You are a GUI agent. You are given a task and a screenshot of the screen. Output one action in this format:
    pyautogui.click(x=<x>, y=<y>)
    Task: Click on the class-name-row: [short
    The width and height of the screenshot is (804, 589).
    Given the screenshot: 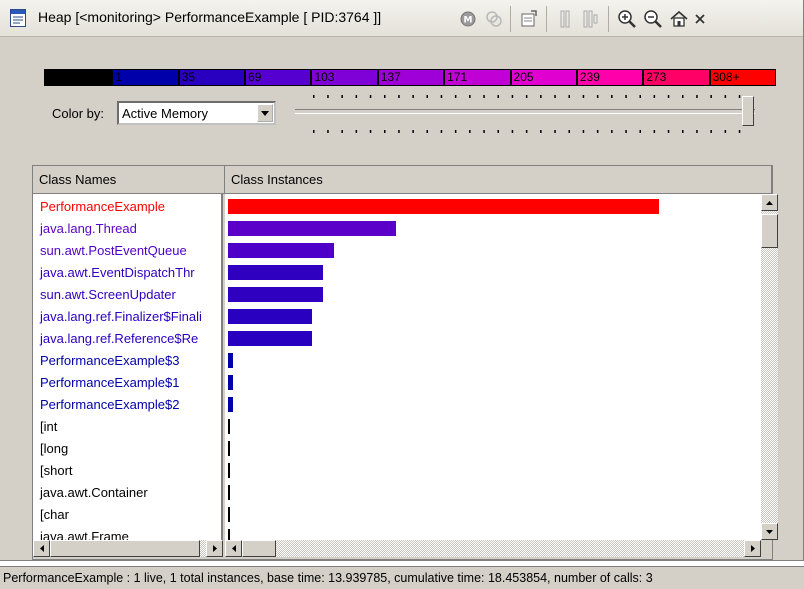 What is the action you would take?
    pyautogui.click(x=56, y=471)
    